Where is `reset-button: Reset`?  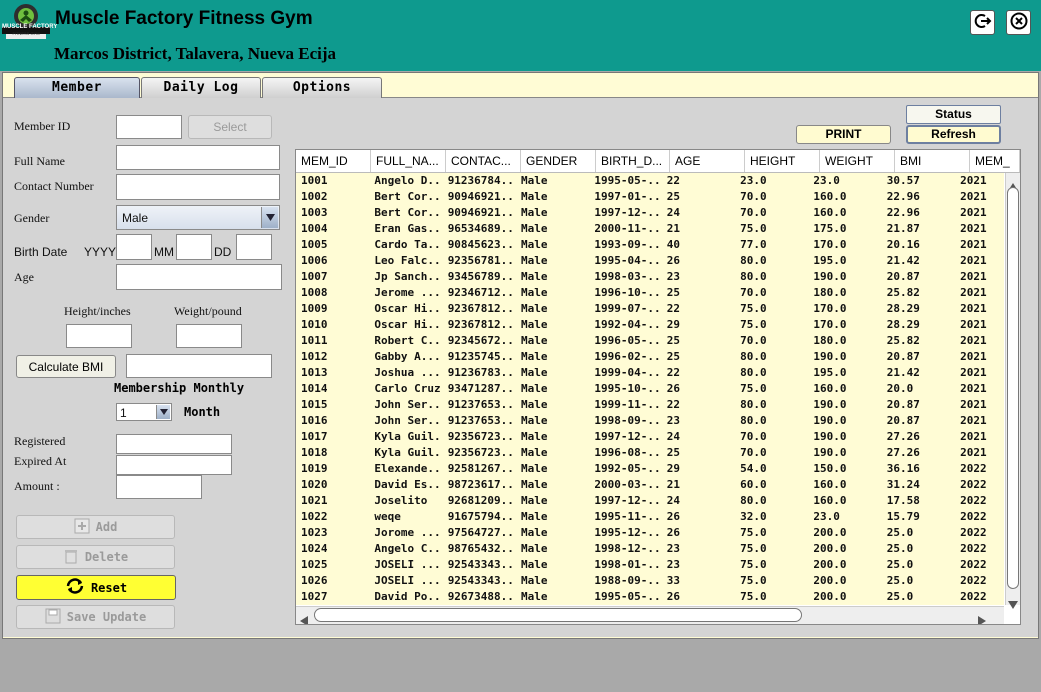 reset-button: Reset is located at coordinates (96, 587).